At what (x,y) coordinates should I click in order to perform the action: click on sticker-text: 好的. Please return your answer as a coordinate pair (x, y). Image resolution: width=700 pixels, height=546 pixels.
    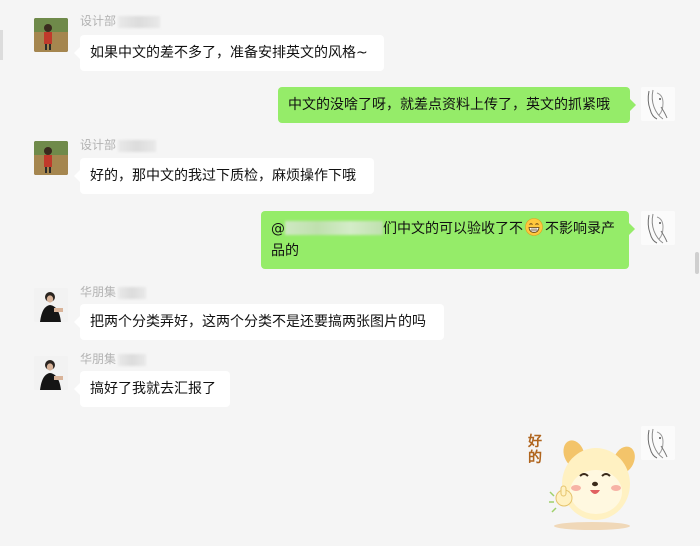
    Looking at the image, I should click on (535, 450).